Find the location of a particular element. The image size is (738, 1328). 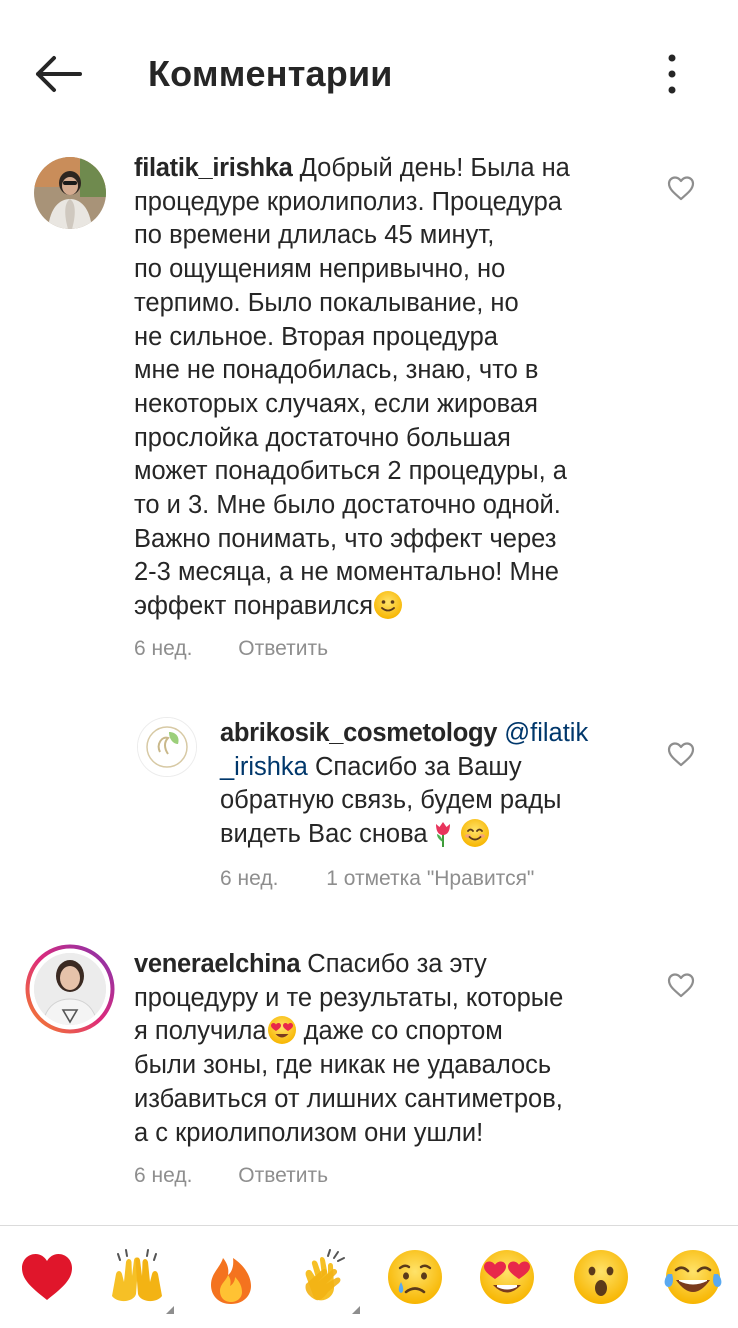

comment-line: обратную связь, будем рады is located at coordinates (391, 800).